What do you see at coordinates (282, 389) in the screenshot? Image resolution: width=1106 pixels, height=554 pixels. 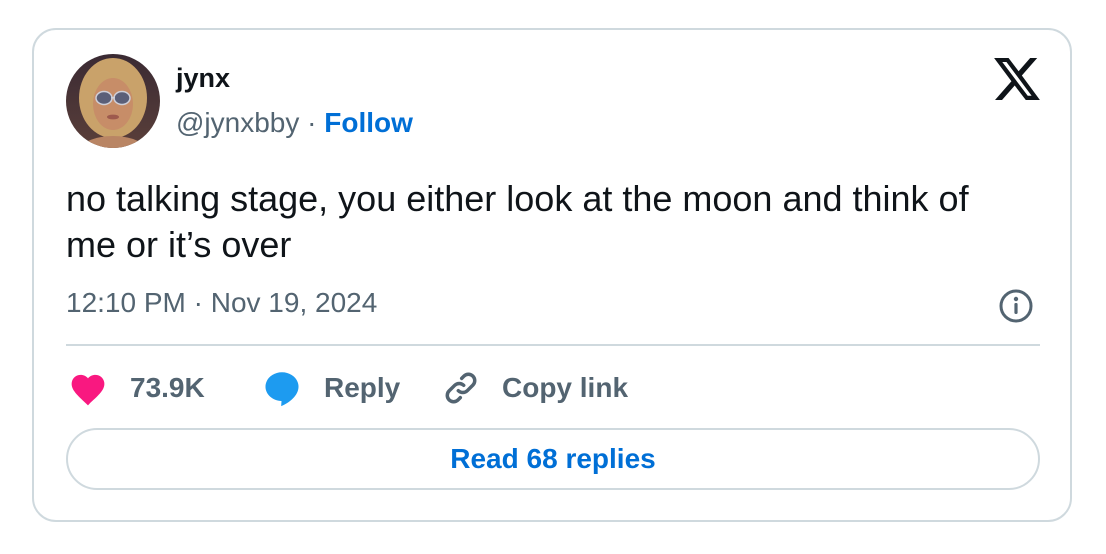 I see `reply-bubble-icon` at bounding box center [282, 389].